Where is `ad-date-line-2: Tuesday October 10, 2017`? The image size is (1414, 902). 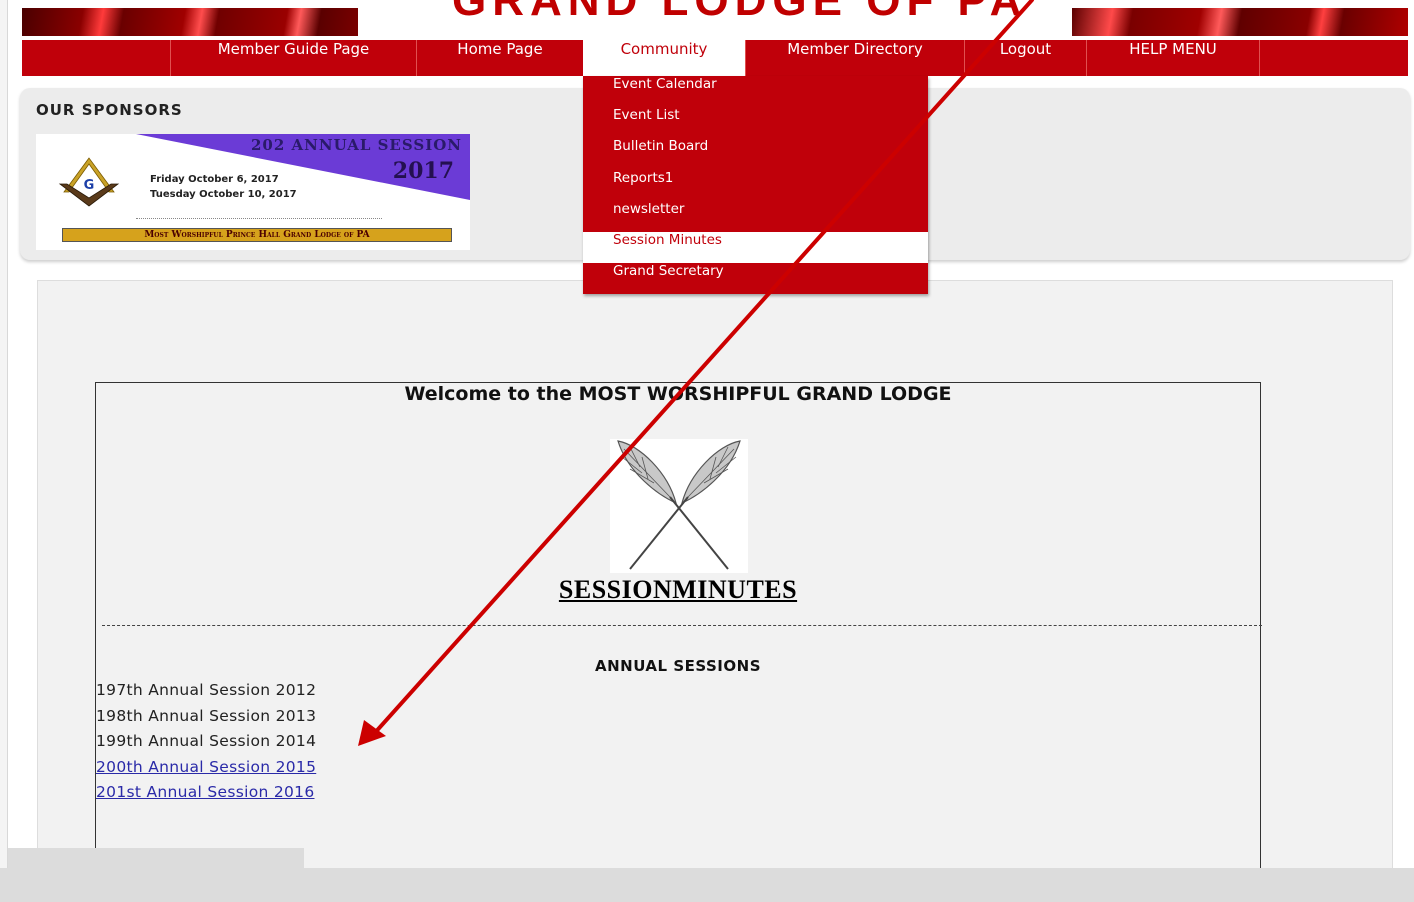 ad-date-line-2: Tuesday October 10, 2017 is located at coordinates (223, 194).